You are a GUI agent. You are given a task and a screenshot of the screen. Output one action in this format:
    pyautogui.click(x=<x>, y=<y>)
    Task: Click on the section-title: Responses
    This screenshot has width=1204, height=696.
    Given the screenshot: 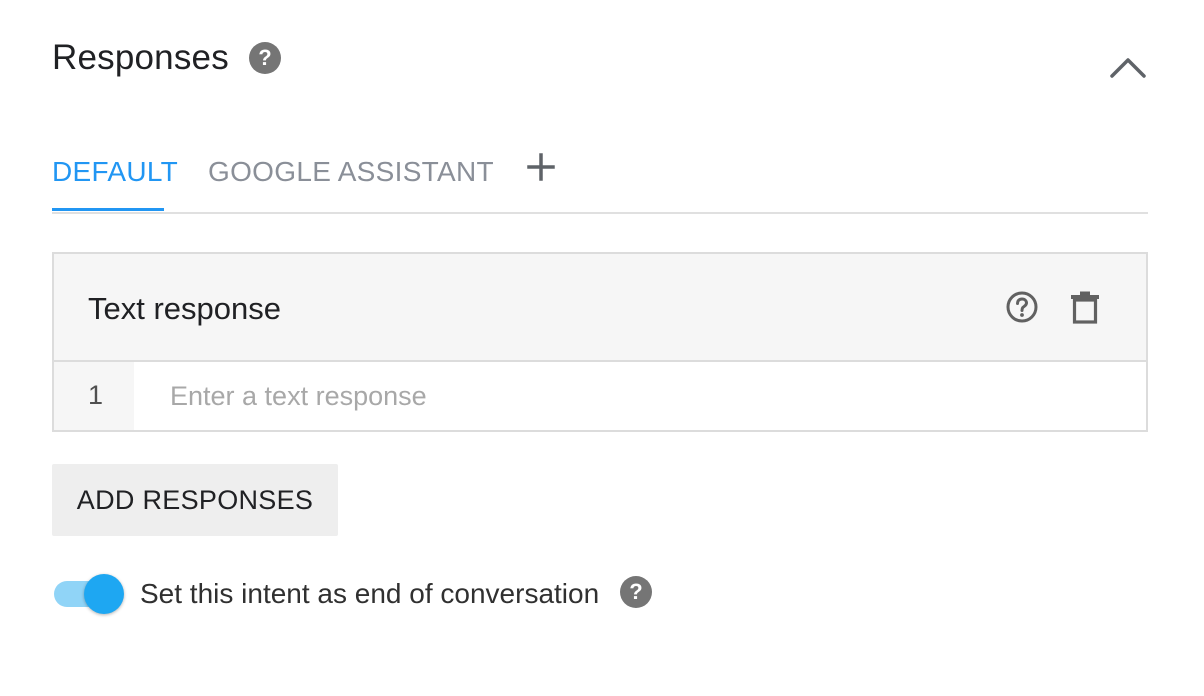 What is the action you would take?
    pyautogui.click(x=140, y=57)
    